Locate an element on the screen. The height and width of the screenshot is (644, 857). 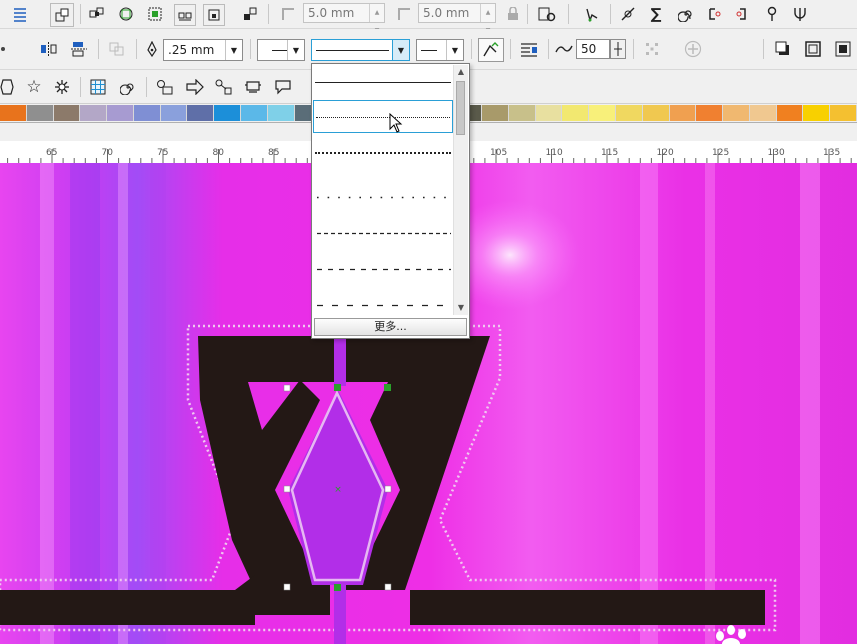
mirror-horizontal-icon is located at coordinates (49, 49).